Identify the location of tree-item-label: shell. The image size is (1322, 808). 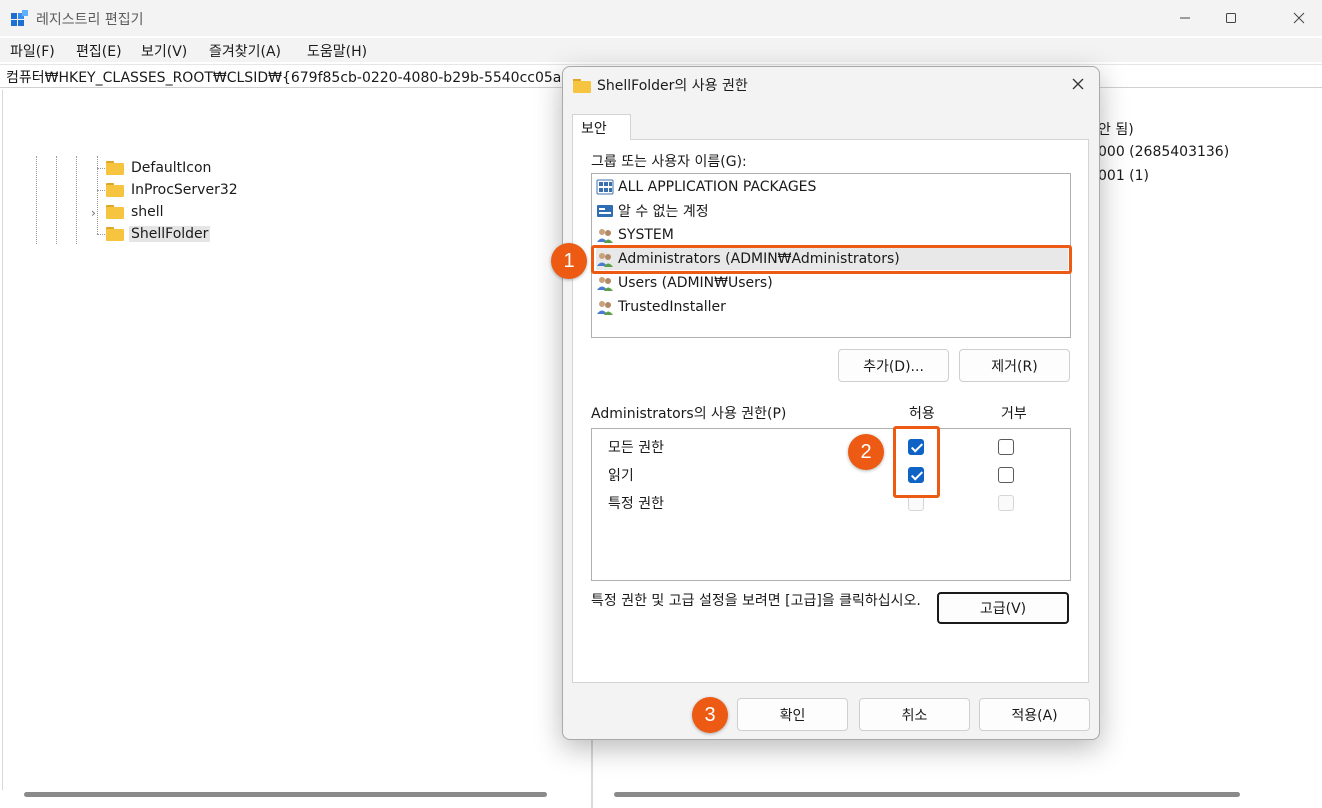
(147, 212).